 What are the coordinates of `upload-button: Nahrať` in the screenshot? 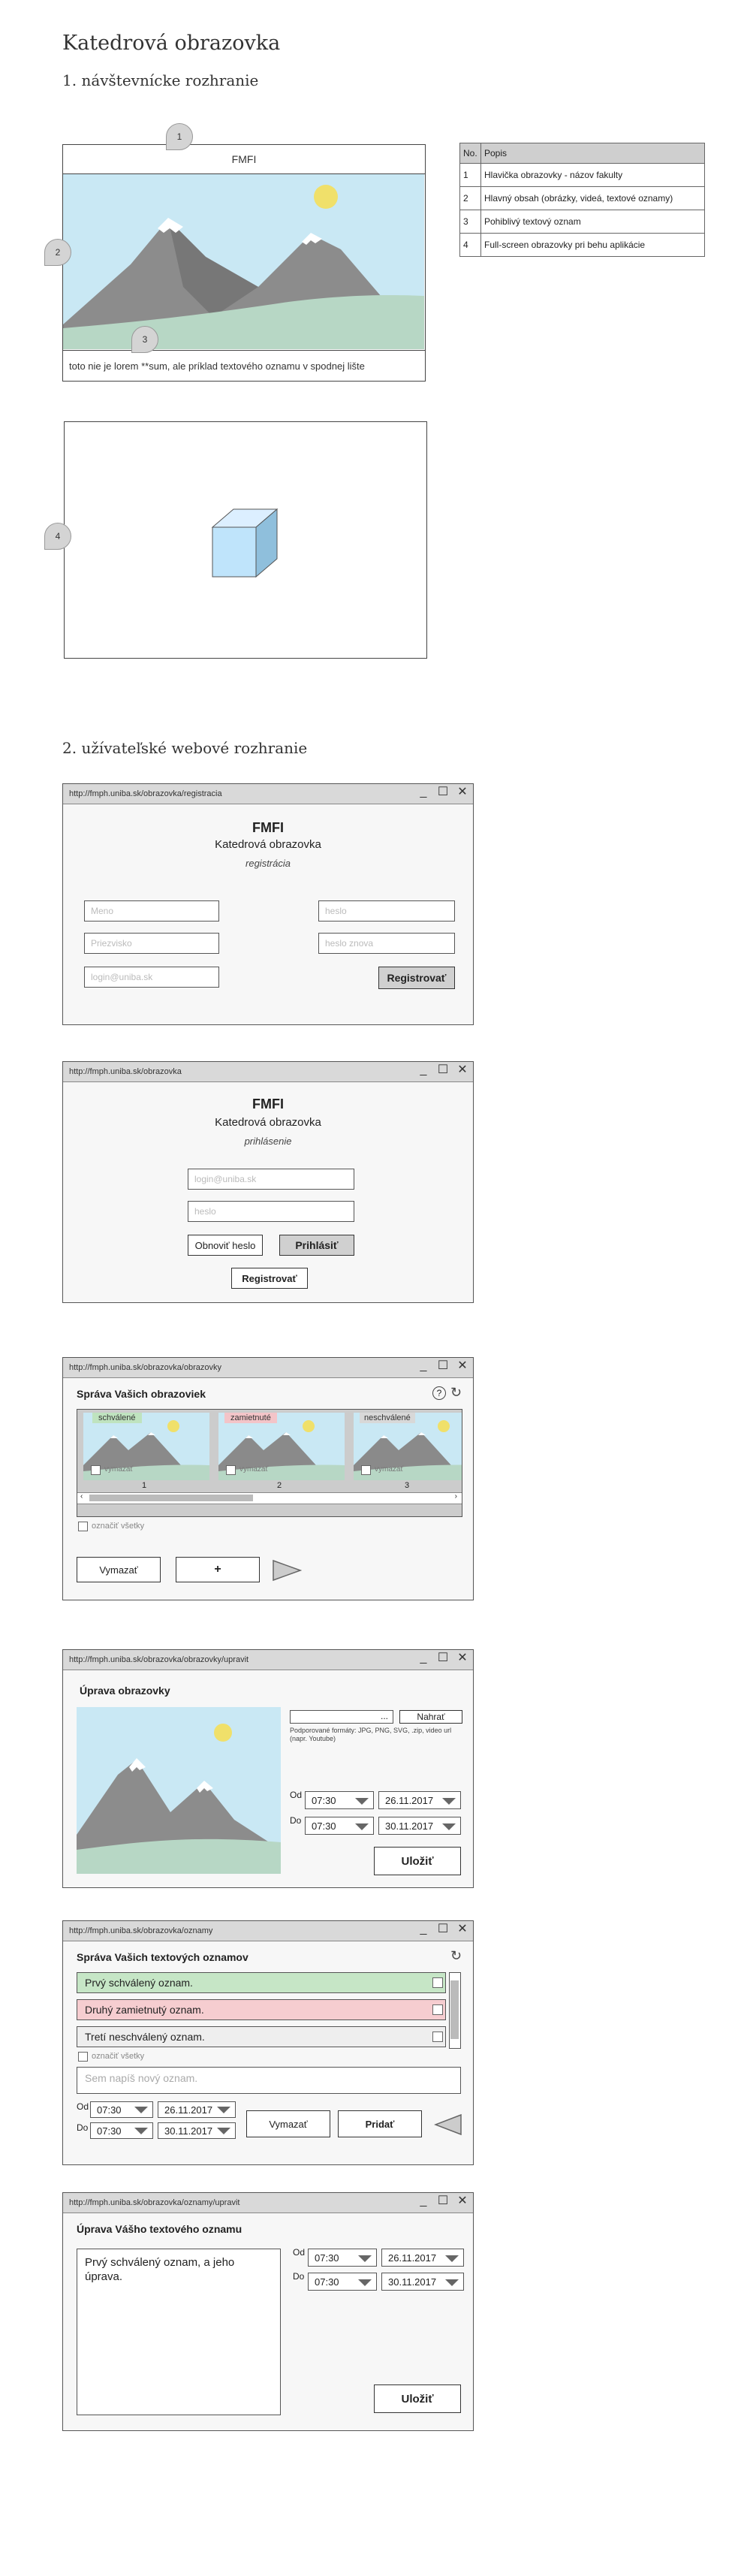 It's located at (431, 1717).